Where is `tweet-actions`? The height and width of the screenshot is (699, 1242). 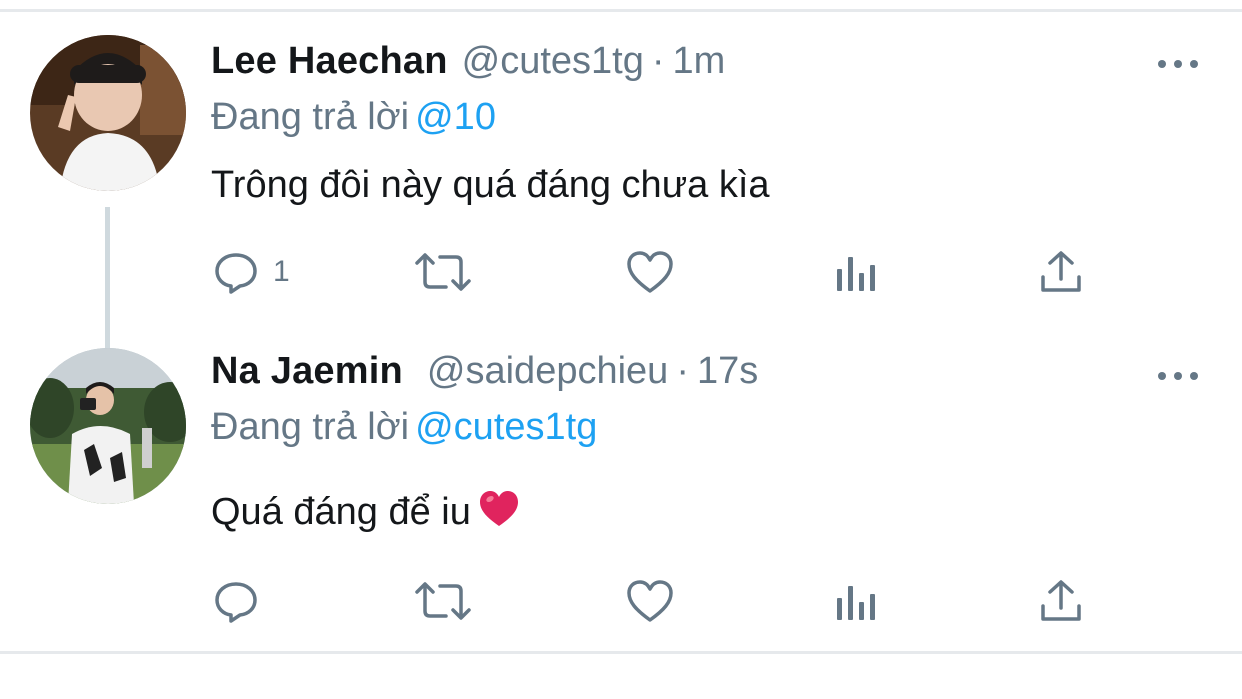 tweet-actions is located at coordinates (621, 601).